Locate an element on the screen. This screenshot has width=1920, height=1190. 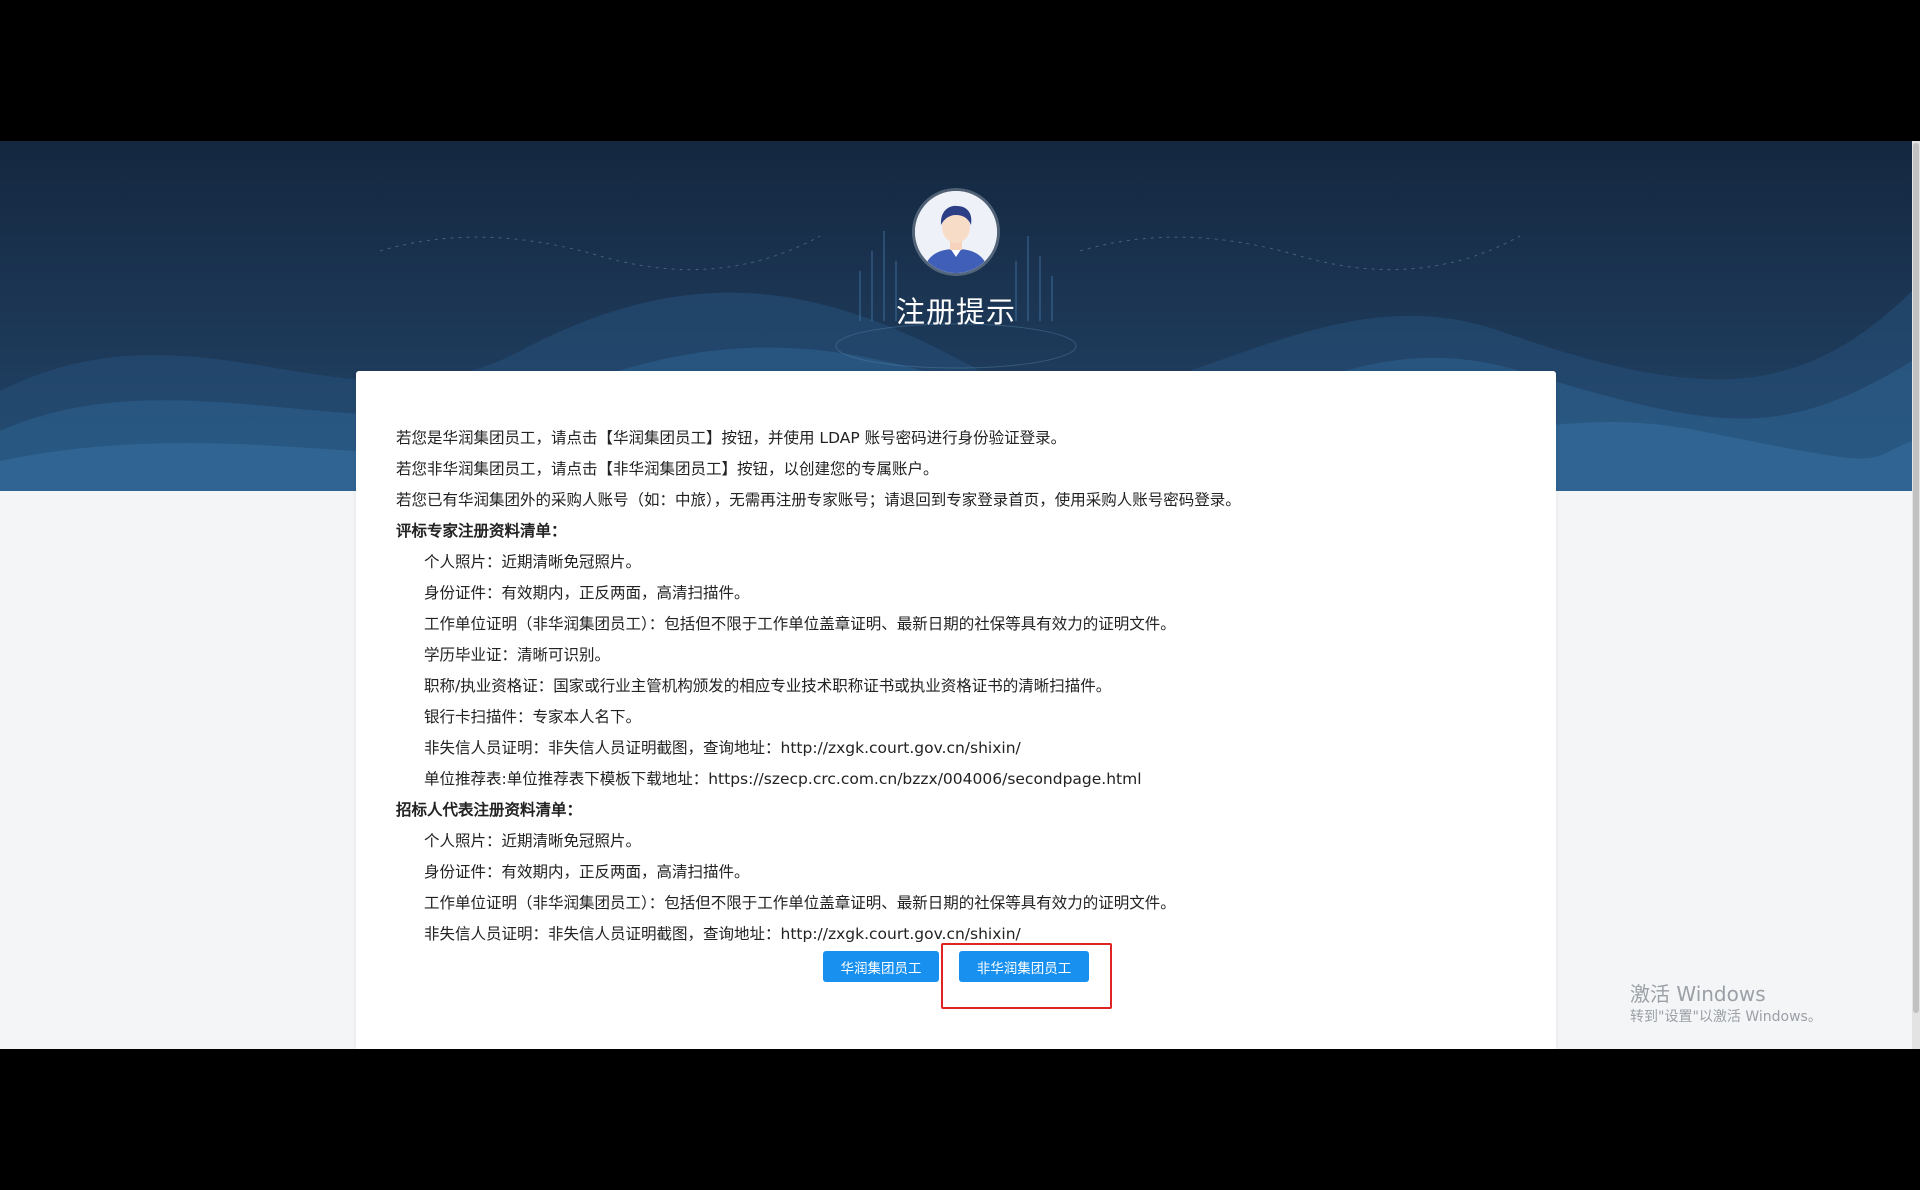
page-title: 注册提示 is located at coordinates (955, 312).